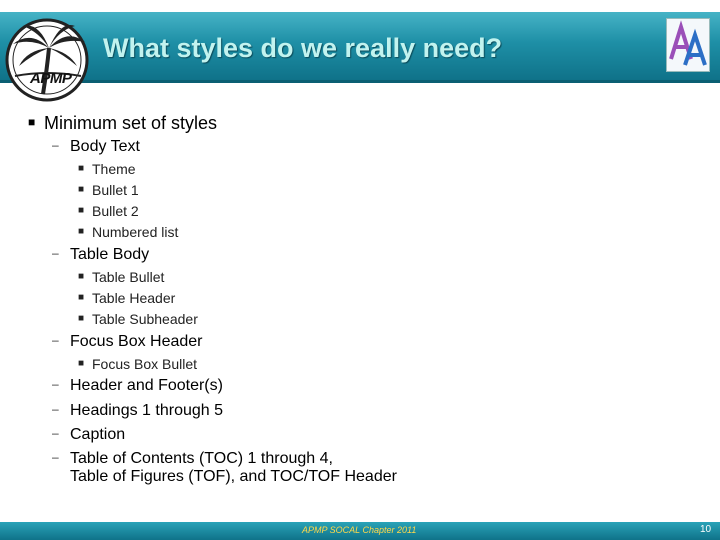 The image size is (720, 540). I want to click on footer-text: APMP SOCAL Chapter 2011, so click(359, 530).